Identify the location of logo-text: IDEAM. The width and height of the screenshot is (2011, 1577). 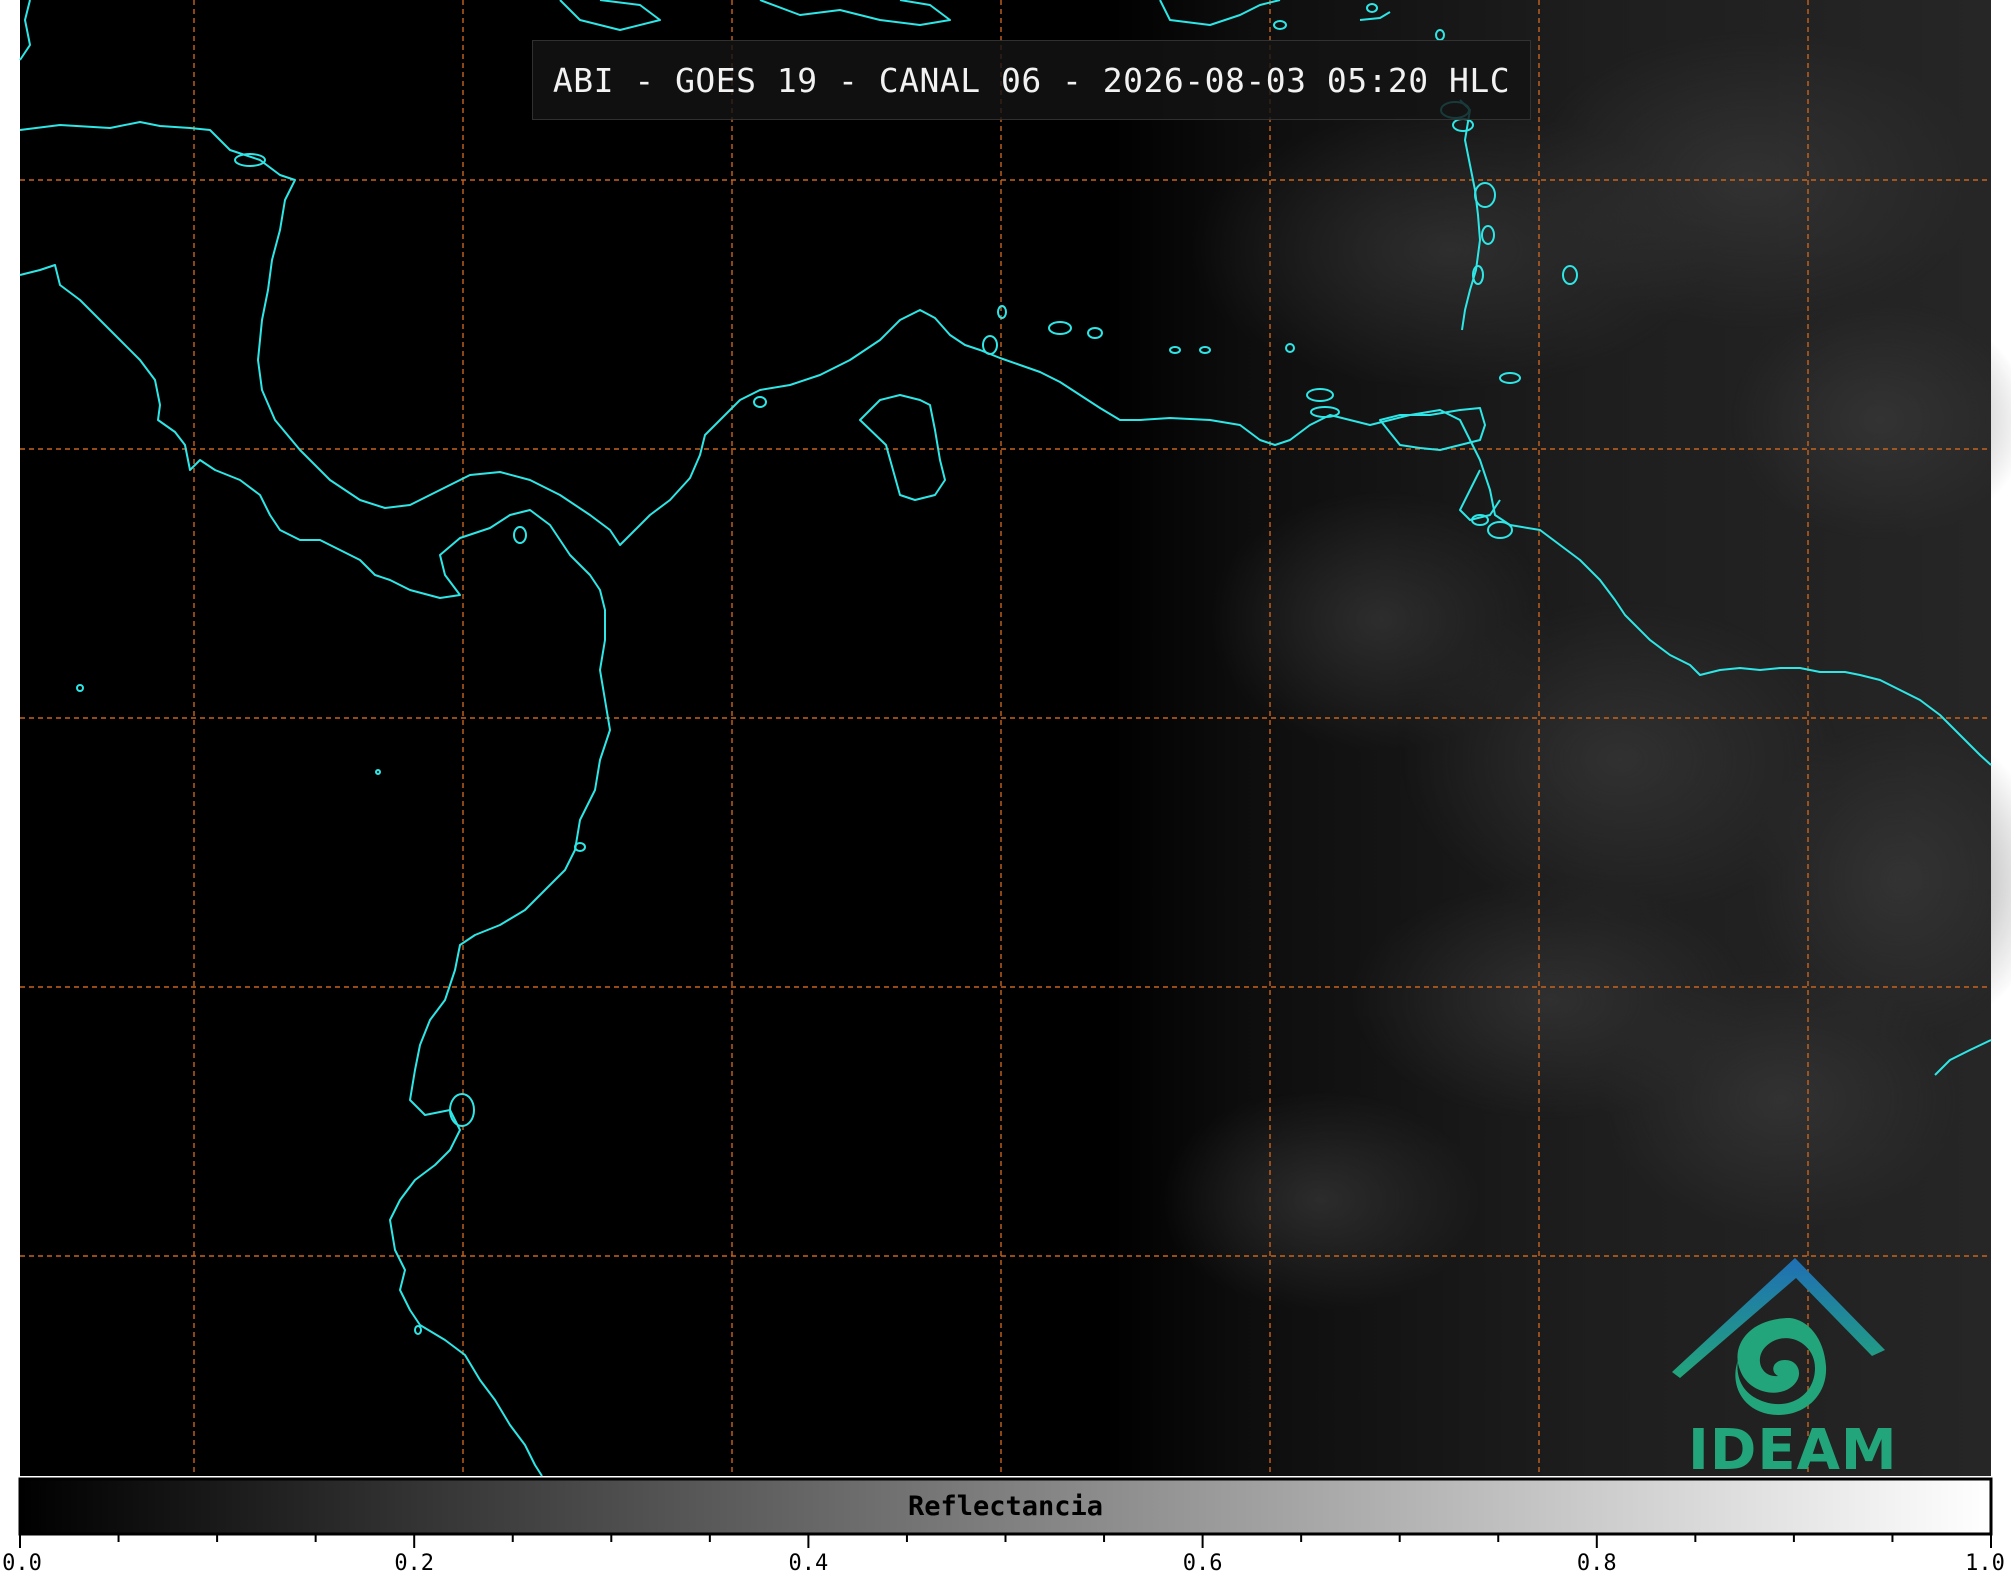
(1793, 1450).